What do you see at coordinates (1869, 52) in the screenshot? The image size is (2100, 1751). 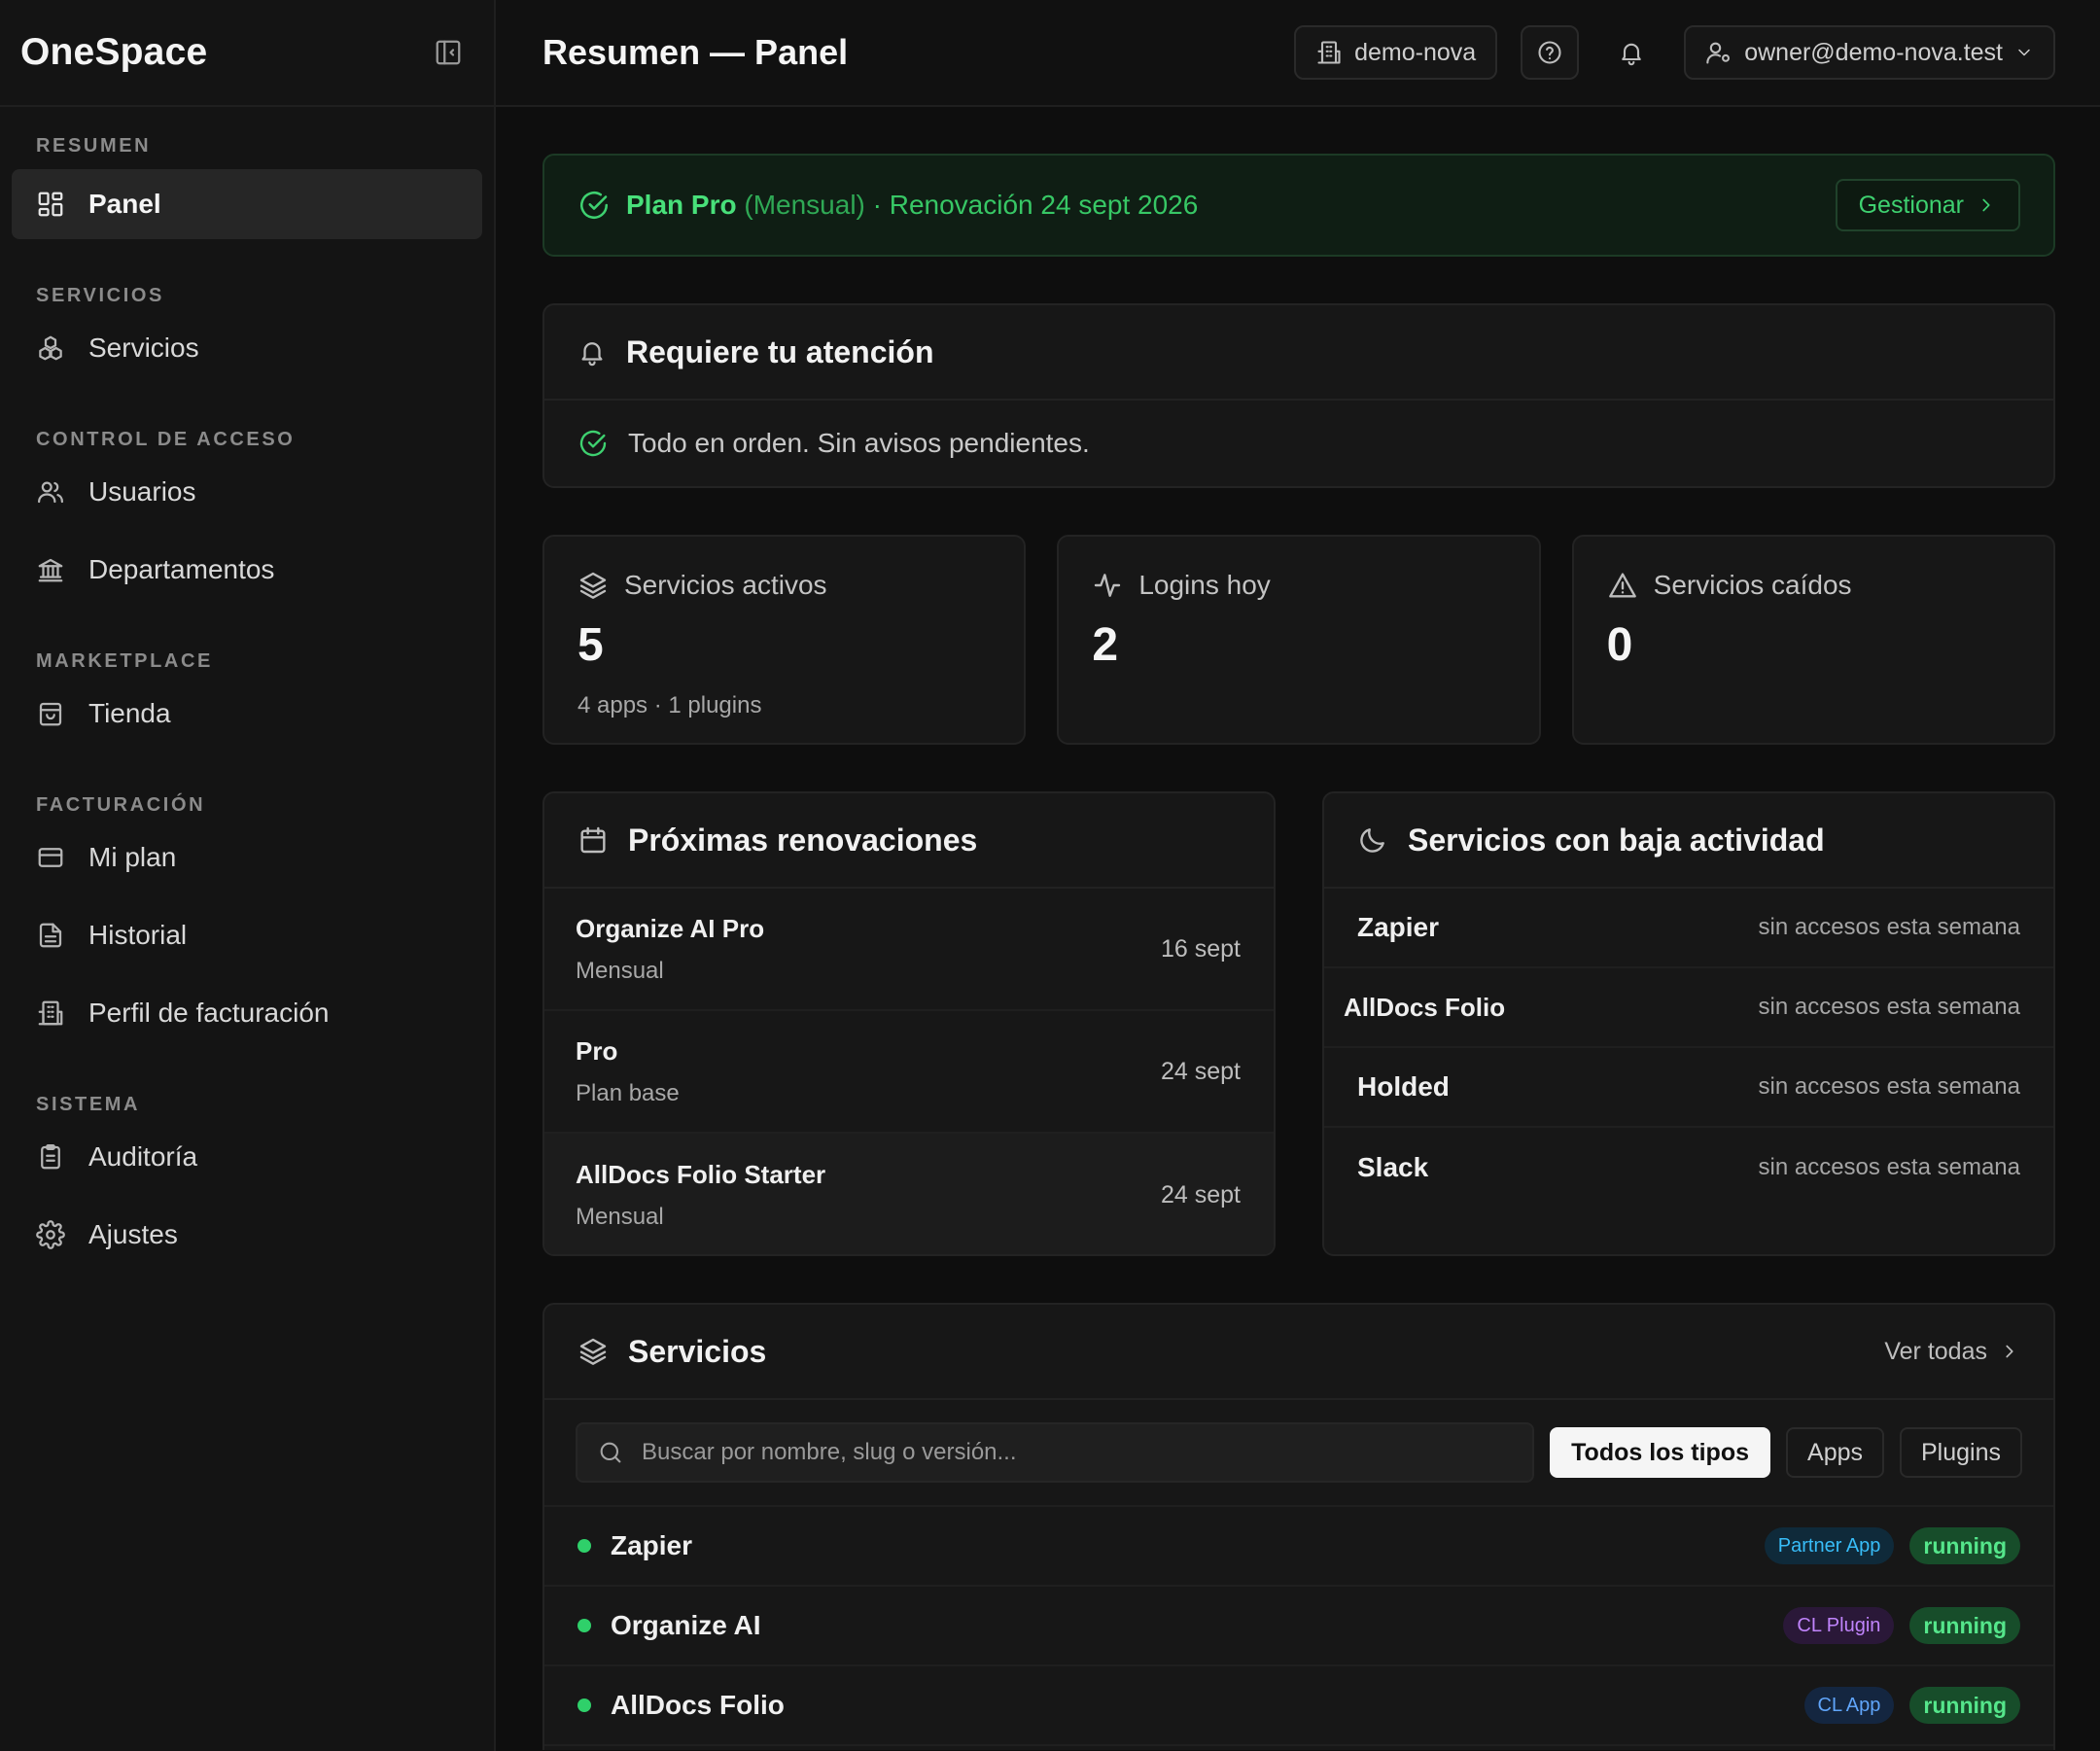 I see `user-menu: owner@demo-nova.test` at bounding box center [1869, 52].